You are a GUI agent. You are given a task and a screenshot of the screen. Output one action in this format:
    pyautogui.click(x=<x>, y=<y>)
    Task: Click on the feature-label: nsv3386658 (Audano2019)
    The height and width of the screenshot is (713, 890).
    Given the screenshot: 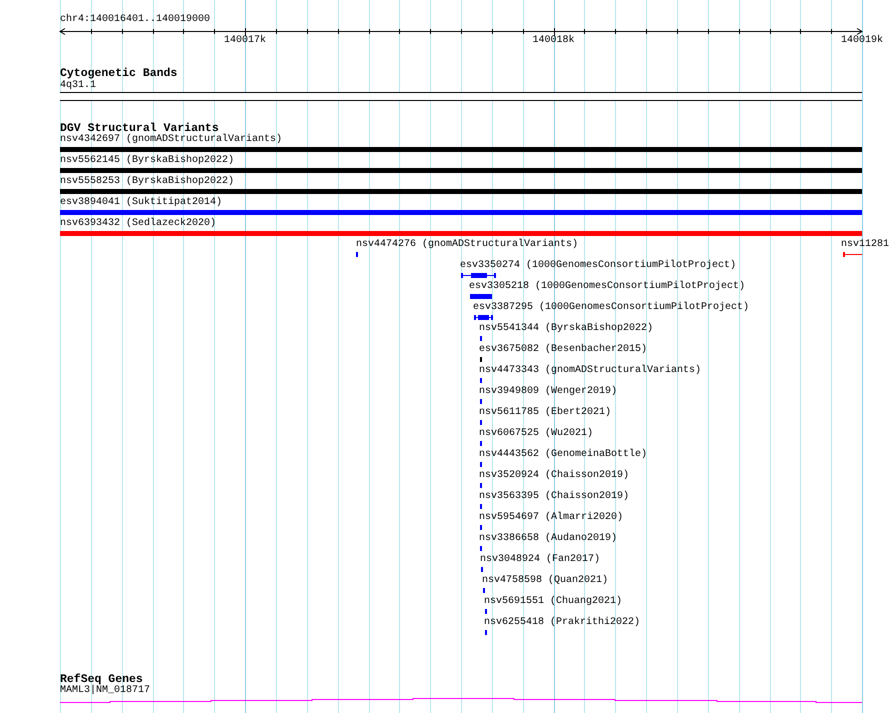 What is the action you would take?
    pyautogui.click(x=548, y=539)
    